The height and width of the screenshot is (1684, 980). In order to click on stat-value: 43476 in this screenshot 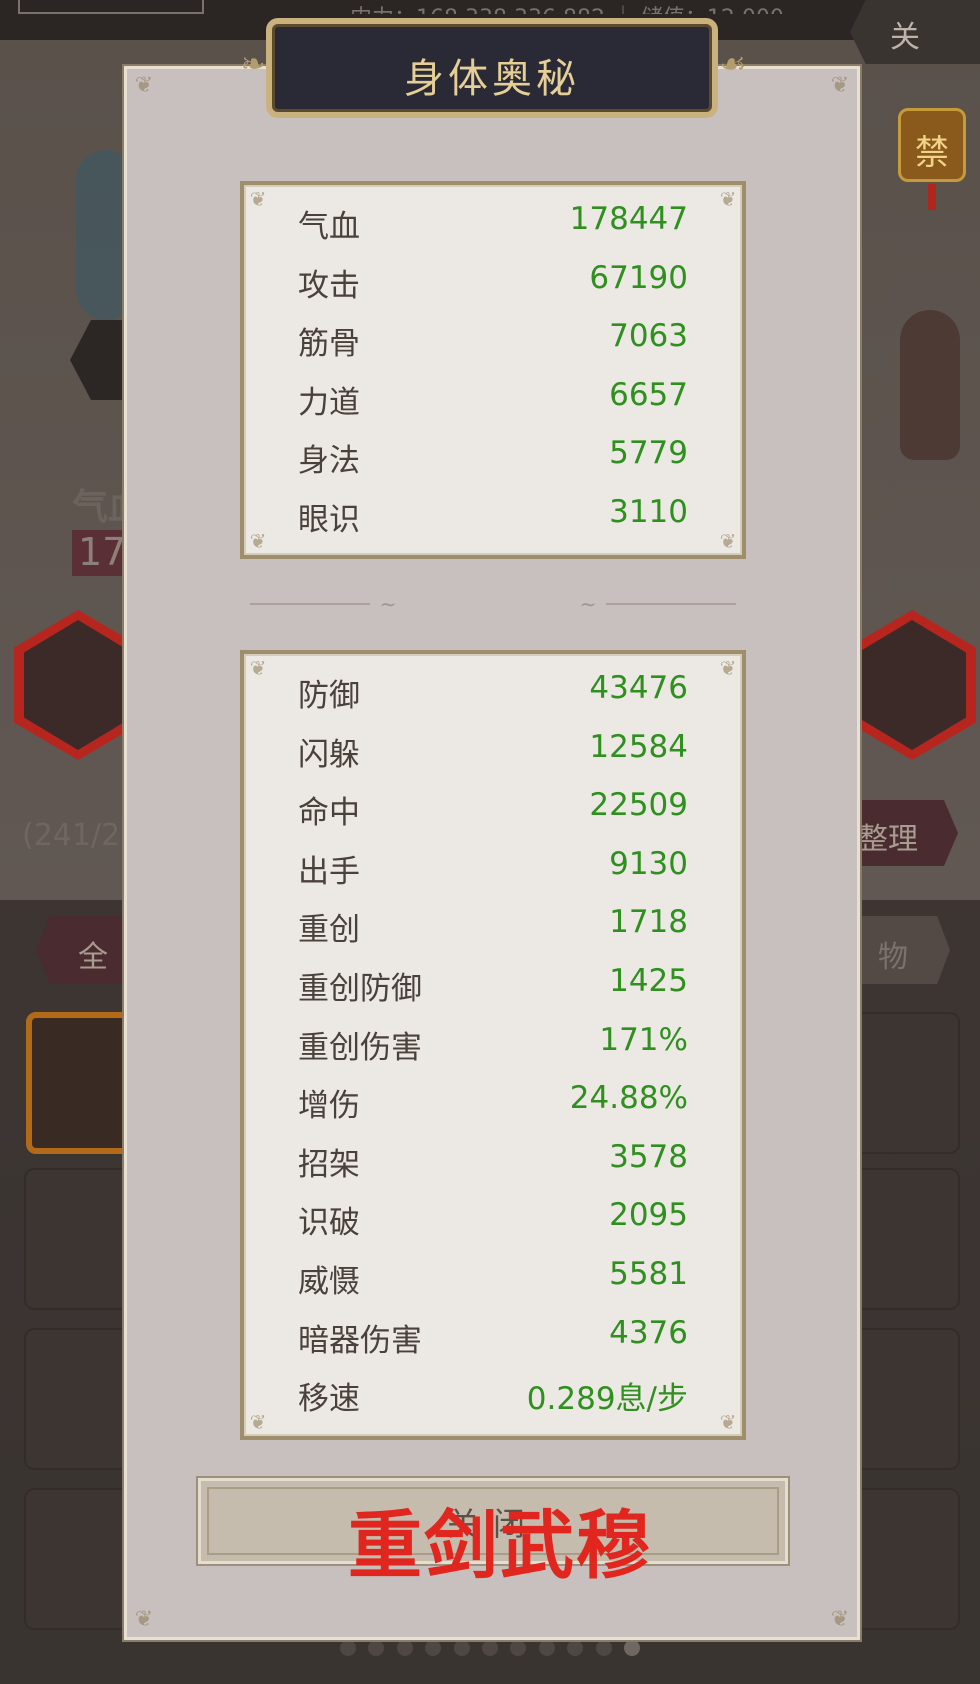, I will do `click(638, 688)`.